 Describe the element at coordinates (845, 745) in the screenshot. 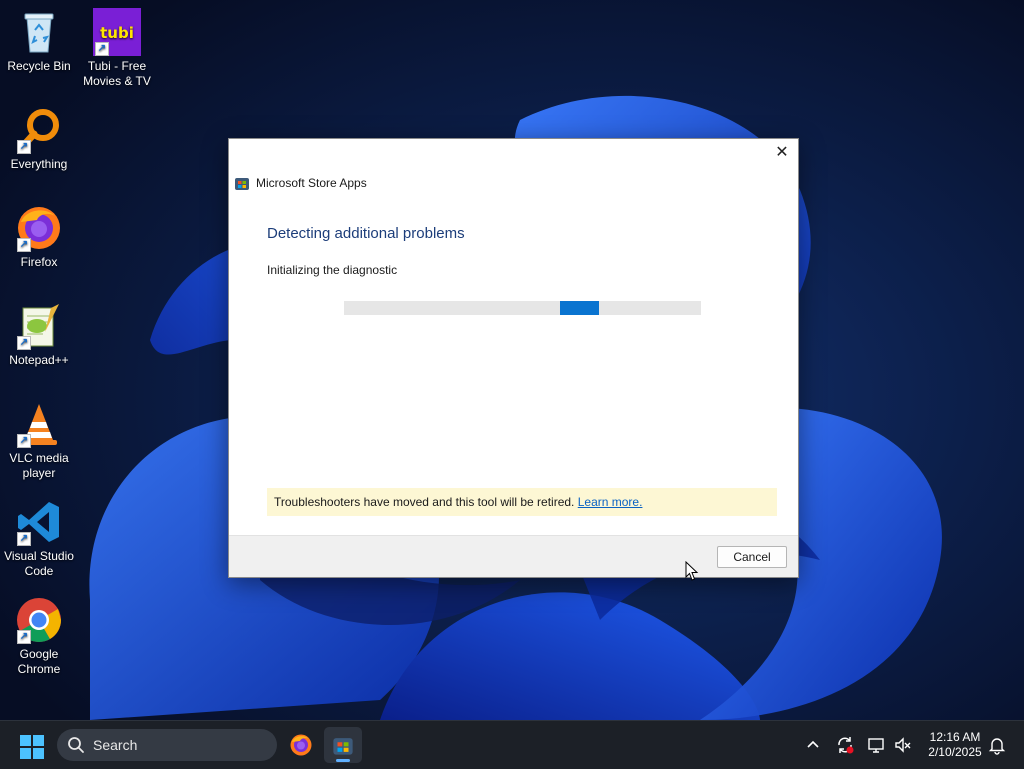

I see `sync-alert-icon` at that location.